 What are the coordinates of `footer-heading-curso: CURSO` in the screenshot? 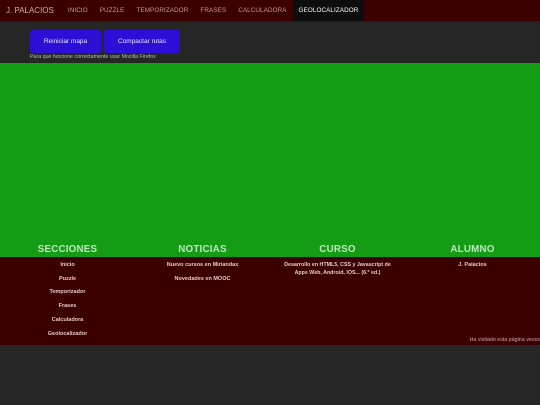 It's located at (337, 249).